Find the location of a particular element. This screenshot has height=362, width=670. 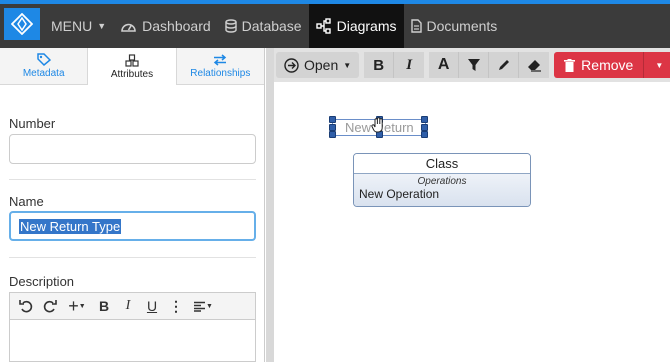

description-editor-toolbar: + ▼ B I U ⋮ ▼ is located at coordinates (132, 305).